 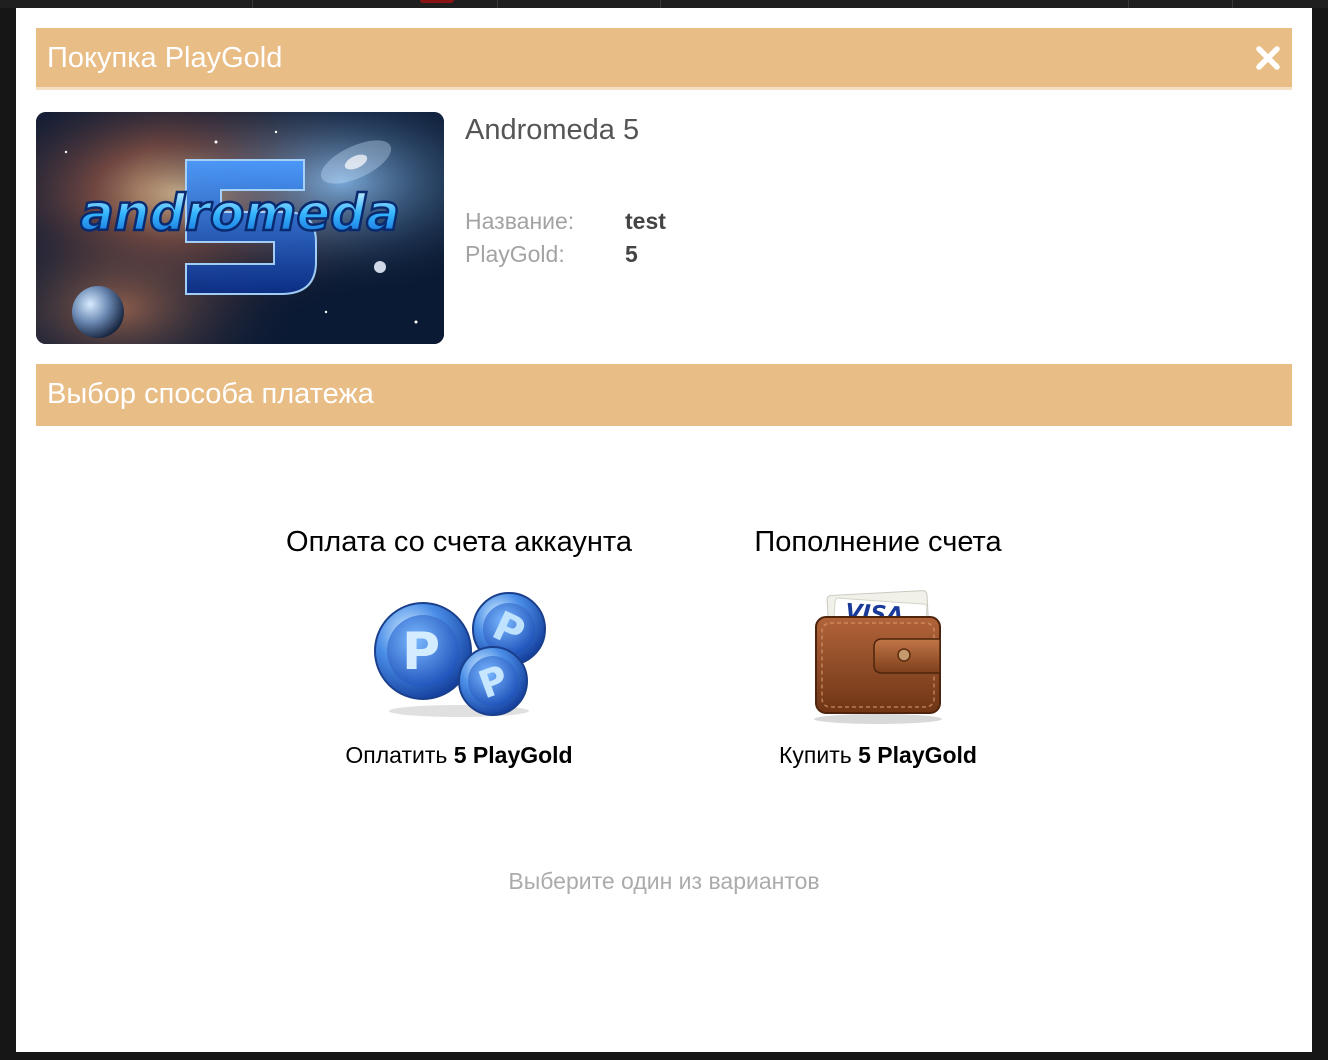 I want to click on option-title: Пополнение счета, so click(x=878, y=542).